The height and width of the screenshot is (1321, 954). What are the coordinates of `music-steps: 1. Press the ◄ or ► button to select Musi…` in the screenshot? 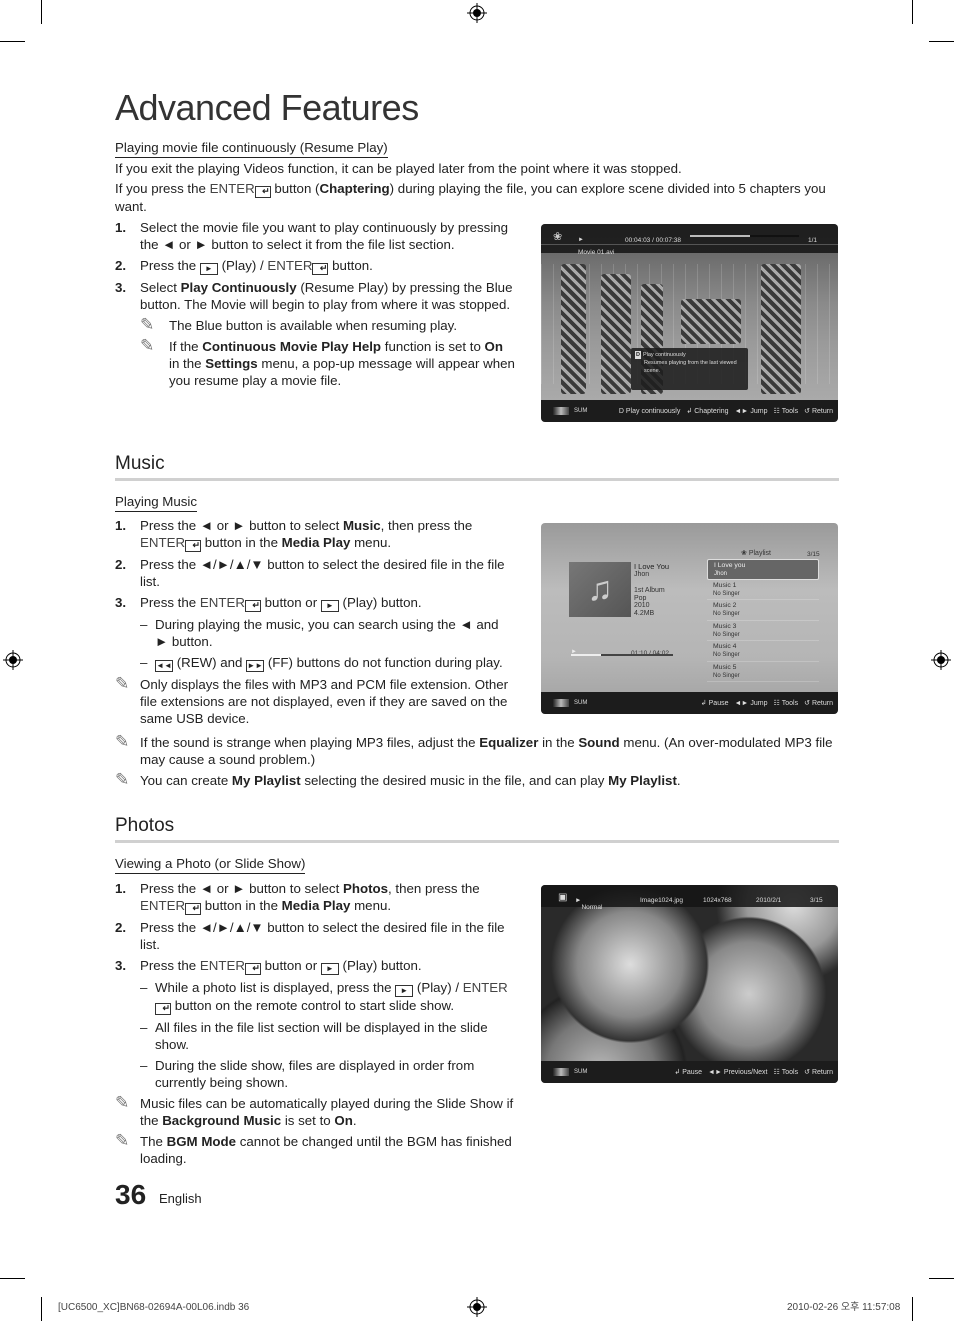 It's located at (315, 624).